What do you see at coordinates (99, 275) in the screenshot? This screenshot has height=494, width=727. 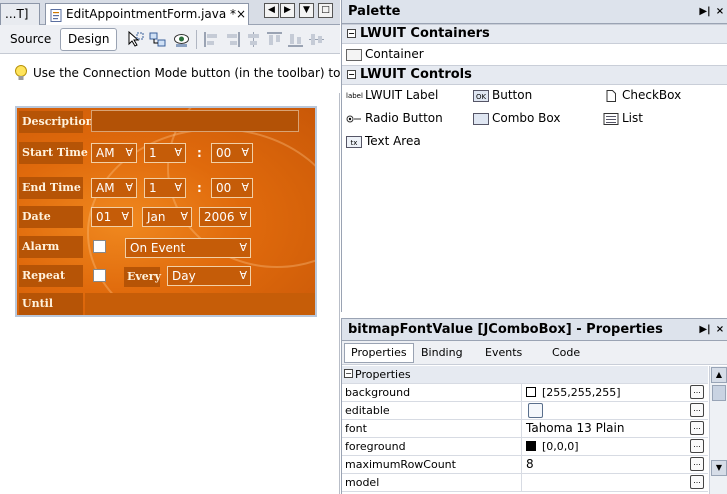 I see `repeat-checkbox` at bounding box center [99, 275].